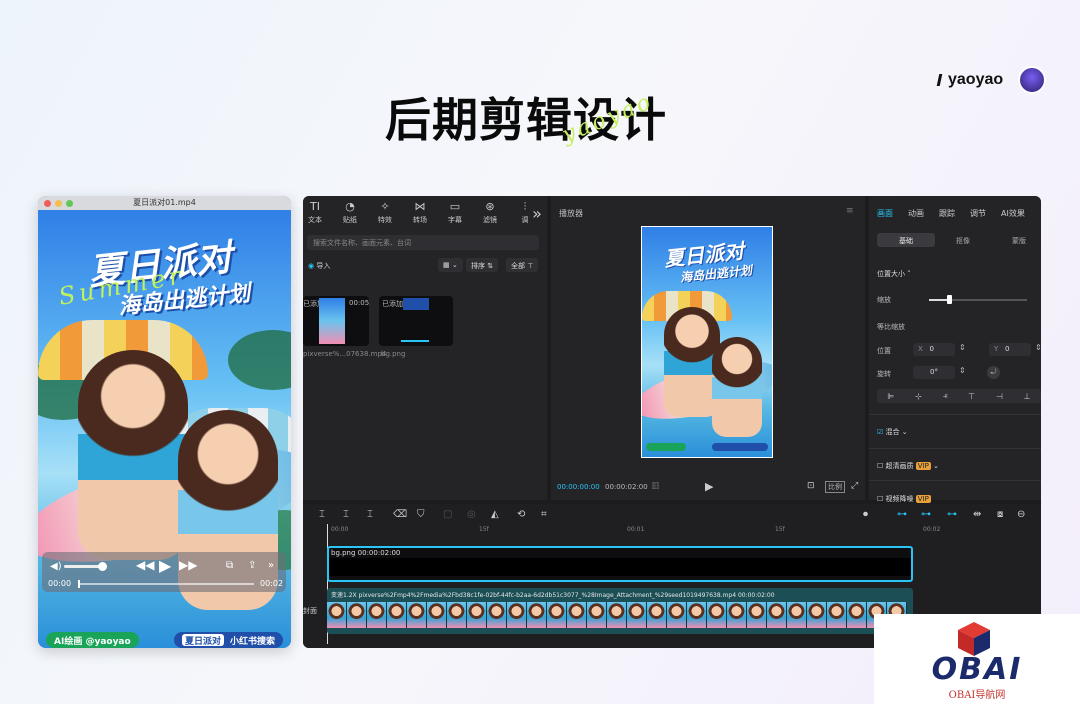 The image size is (1080, 704). Describe the element at coordinates (471, 514) in the screenshot. I see `reverse-icon: ◎` at that location.